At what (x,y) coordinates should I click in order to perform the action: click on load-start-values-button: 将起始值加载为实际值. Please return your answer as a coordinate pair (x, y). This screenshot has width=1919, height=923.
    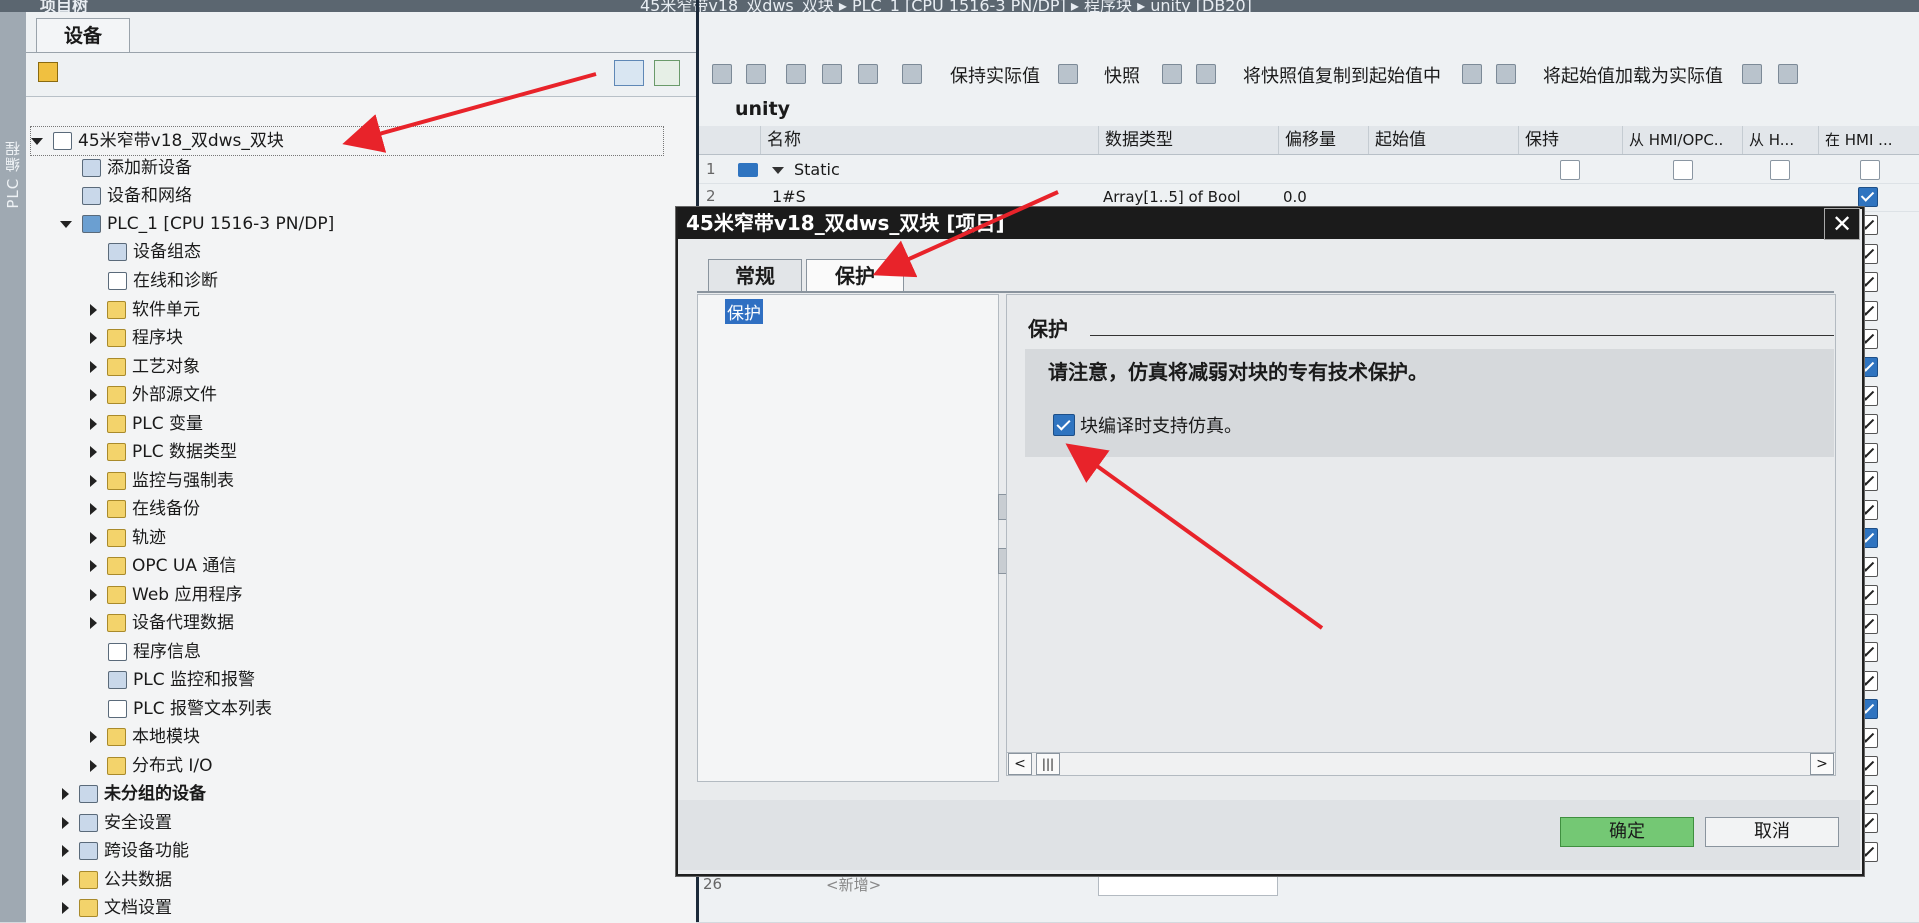
    Looking at the image, I should click on (1633, 75).